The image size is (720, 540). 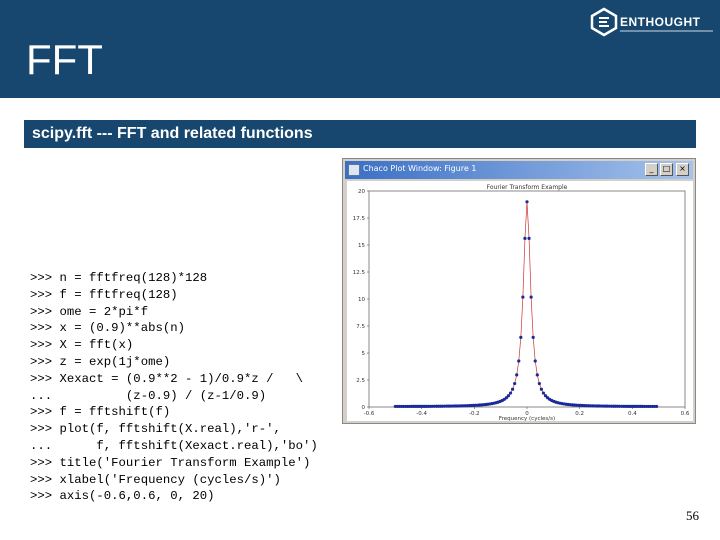 What do you see at coordinates (100, 361) in the screenshot?
I see `code-line: >>> z = exp(1j*ome)` at bounding box center [100, 361].